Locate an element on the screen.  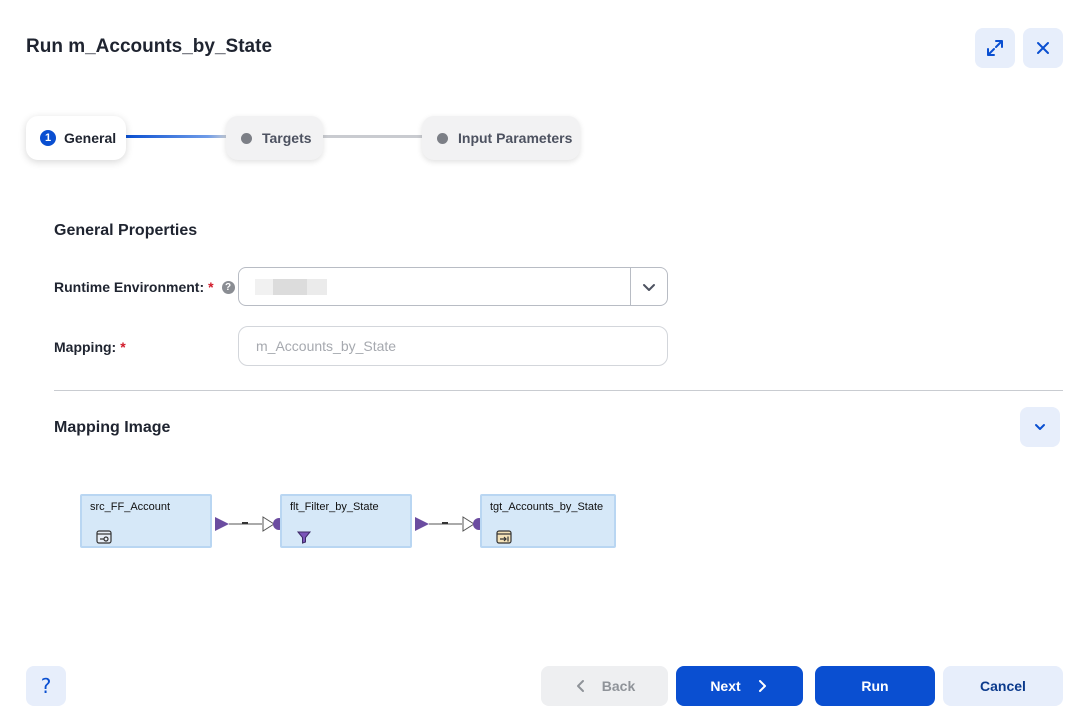
target-icon is located at coordinates (504, 537).